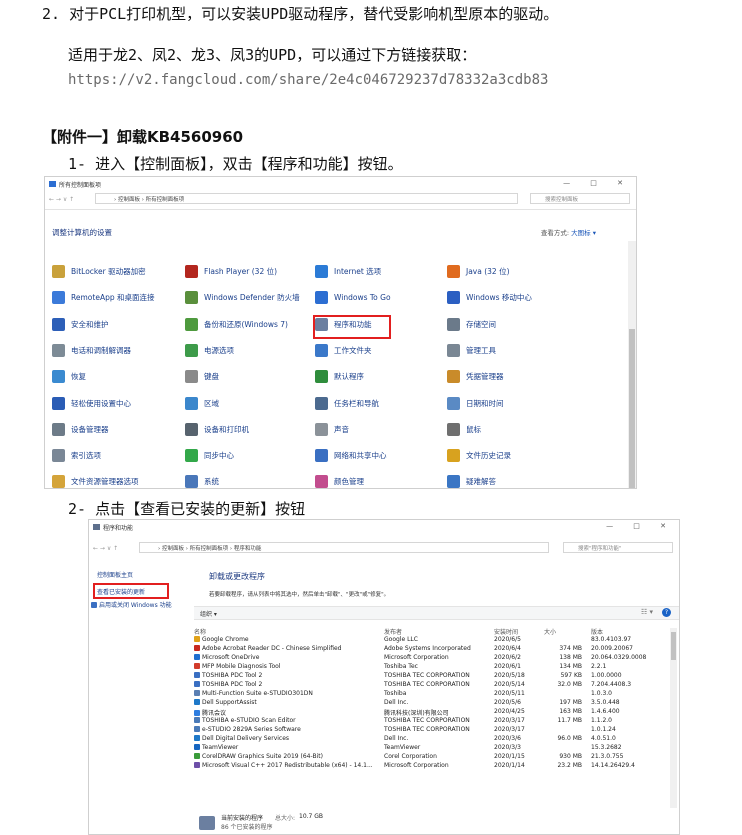 Image resolution: width=742 pixels, height=835 pixels. I want to click on windows-features-link: 启用或关闭 Windows 功能, so click(131, 604).